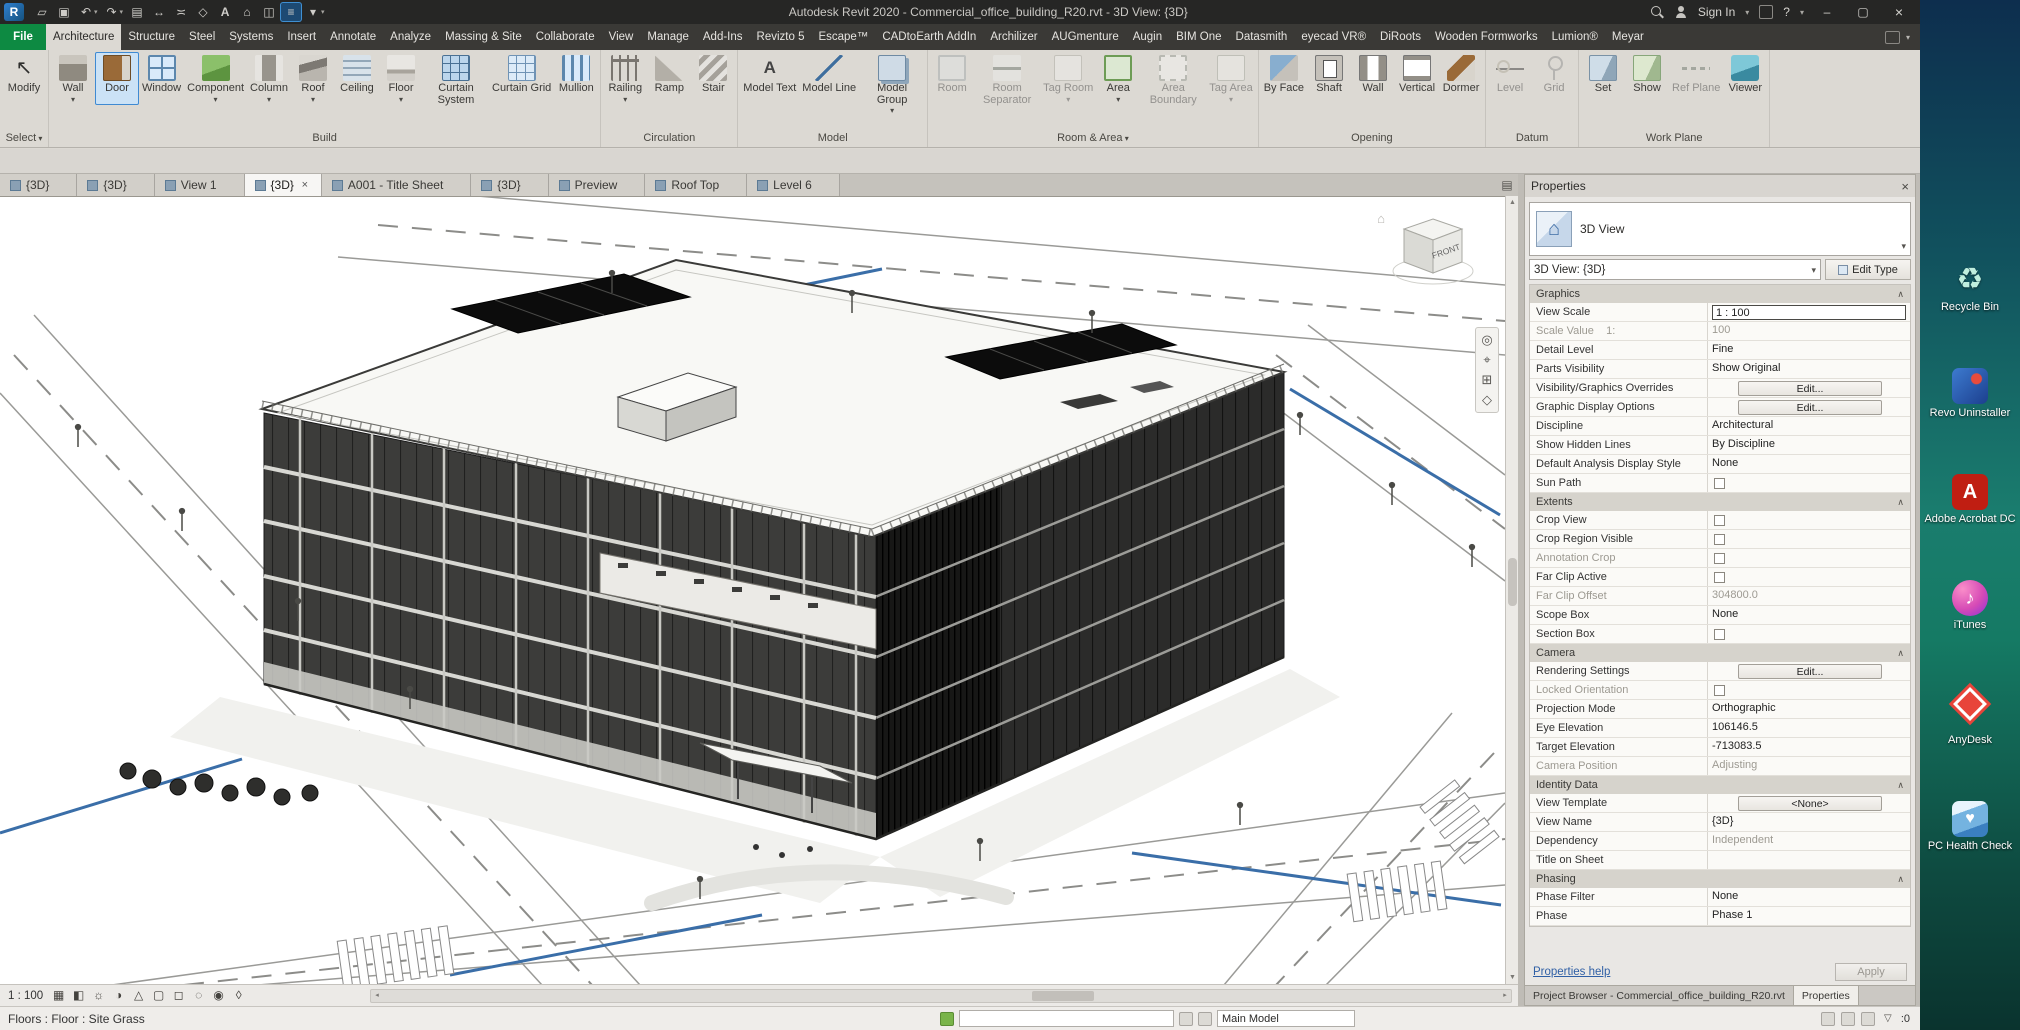  Describe the element at coordinates (929, 37) in the screenshot. I see `ribbon-tab: CADtoEarth AddIn` at that location.